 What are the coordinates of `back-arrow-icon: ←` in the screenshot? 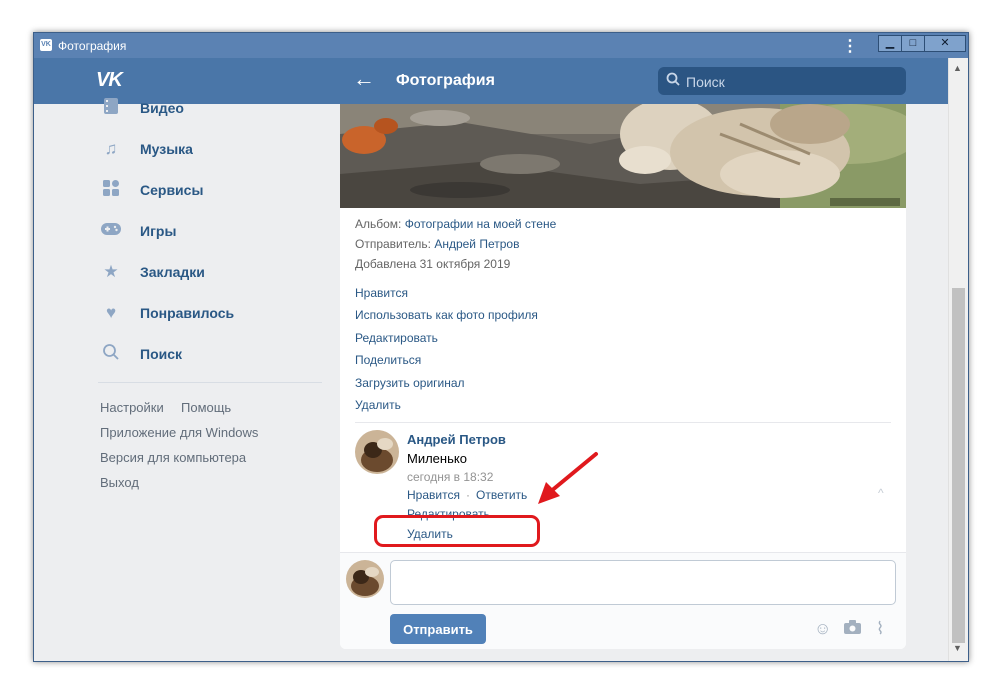 It's located at (364, 79).